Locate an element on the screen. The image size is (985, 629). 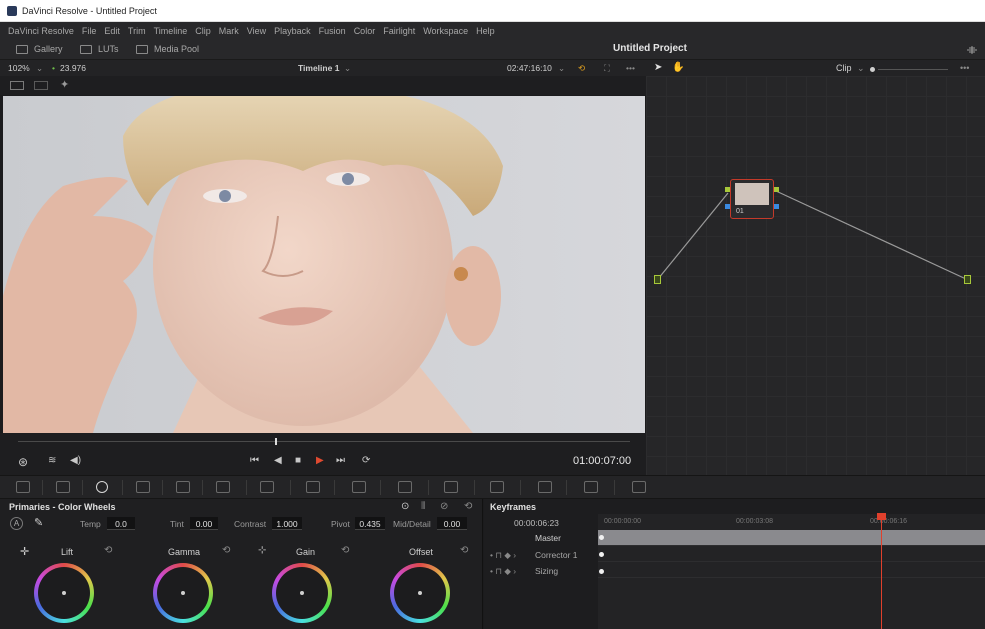
master-track is located at coordinates (791, 538).